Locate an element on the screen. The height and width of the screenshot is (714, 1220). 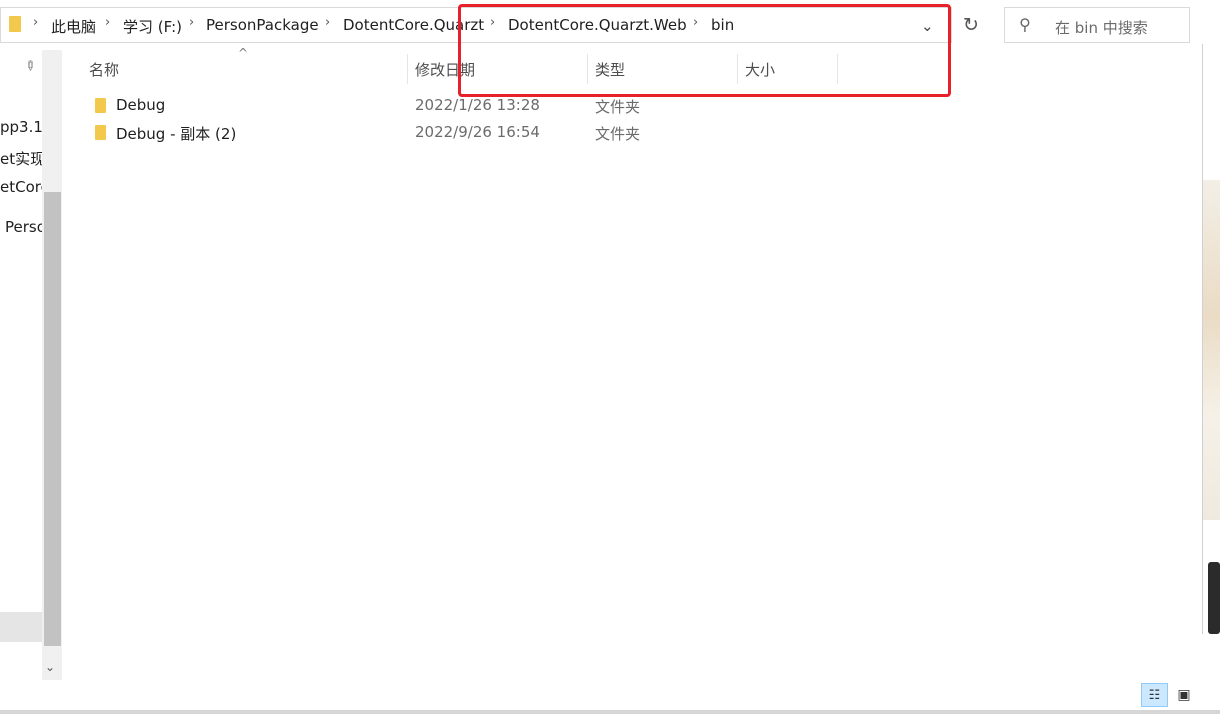
large-icons-view-icon: ▣ is located at coordinates (1184, 695).